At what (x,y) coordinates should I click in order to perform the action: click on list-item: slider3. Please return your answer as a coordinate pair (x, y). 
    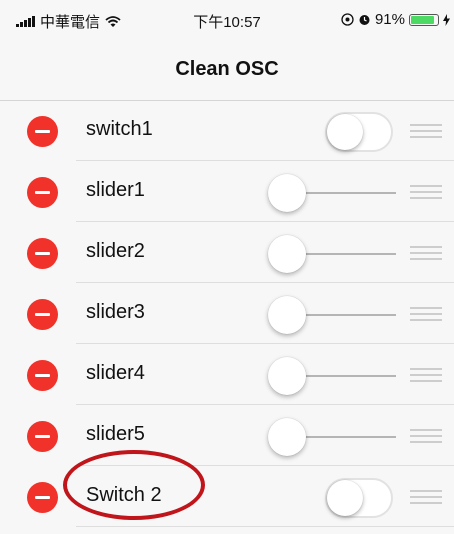
    Looking at the image, I should click on (227, 313).